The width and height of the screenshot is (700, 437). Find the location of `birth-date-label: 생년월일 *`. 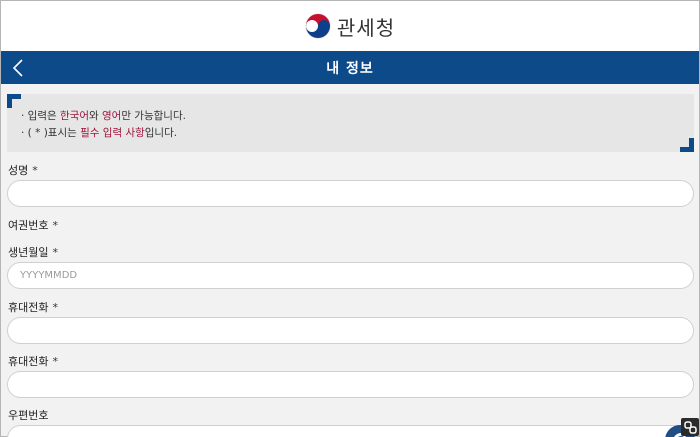

birth-date-label: 생년월일 * is located at coordinates (33, 252).